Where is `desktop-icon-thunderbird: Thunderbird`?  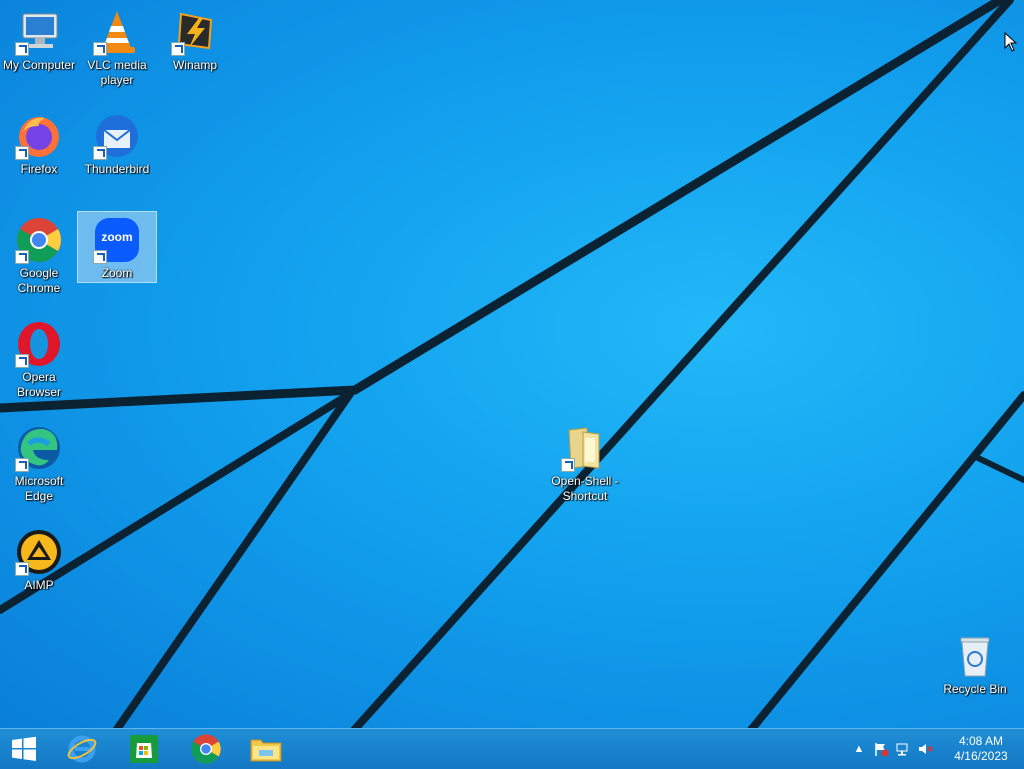
desktop-icon-thunderbird: Thunderbird is located at coordinates (117, 142).